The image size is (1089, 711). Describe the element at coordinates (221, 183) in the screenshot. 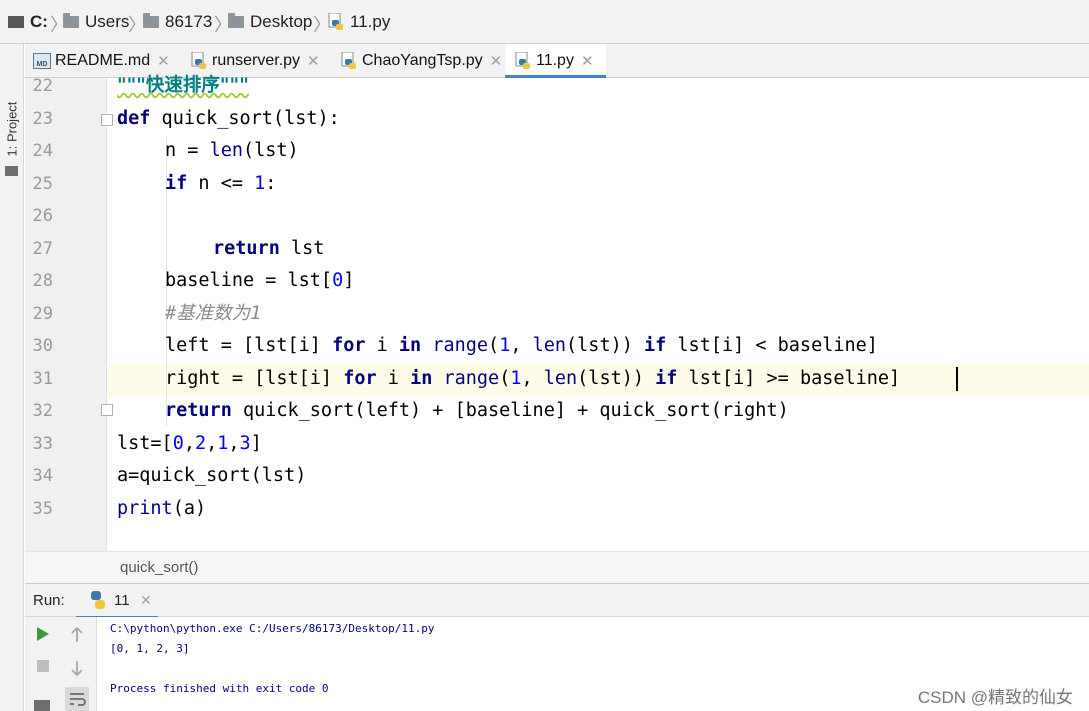

I see `code-text: n <=` at that location.